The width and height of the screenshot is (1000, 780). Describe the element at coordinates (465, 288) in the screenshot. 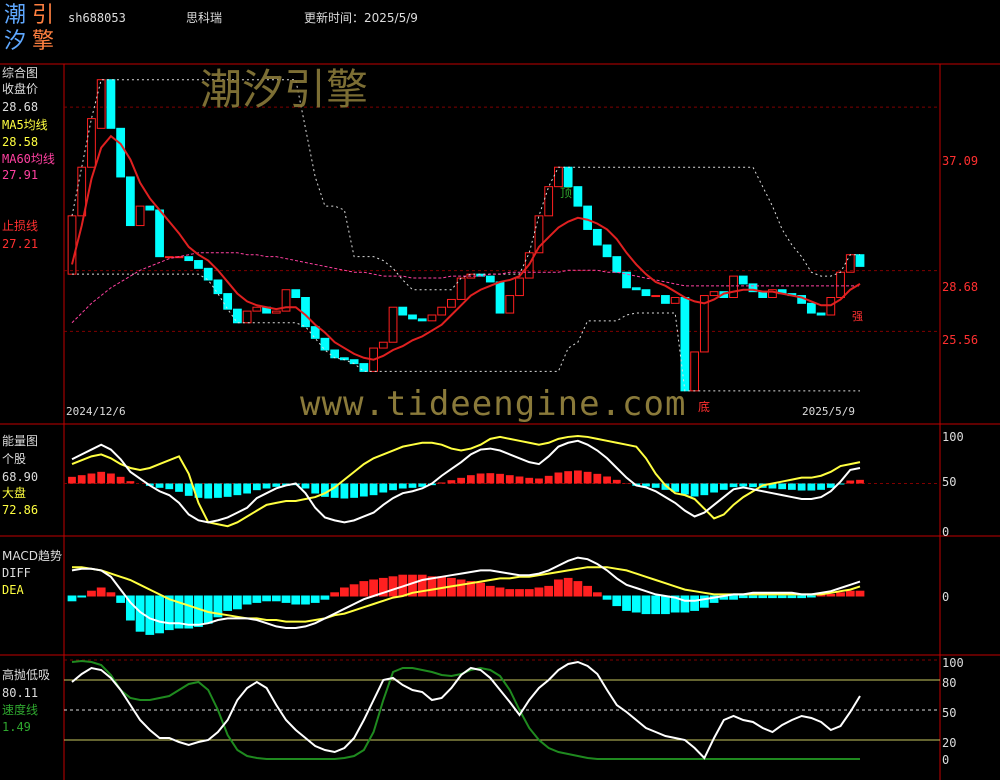

I see `ma60-line` at that location.